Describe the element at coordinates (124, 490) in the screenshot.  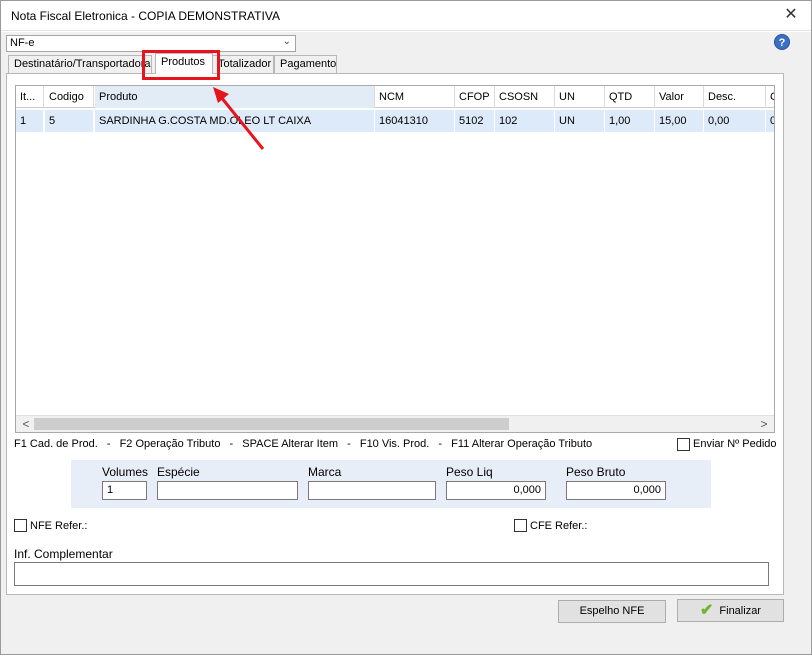
I see `volumes-input: 1` at that location.